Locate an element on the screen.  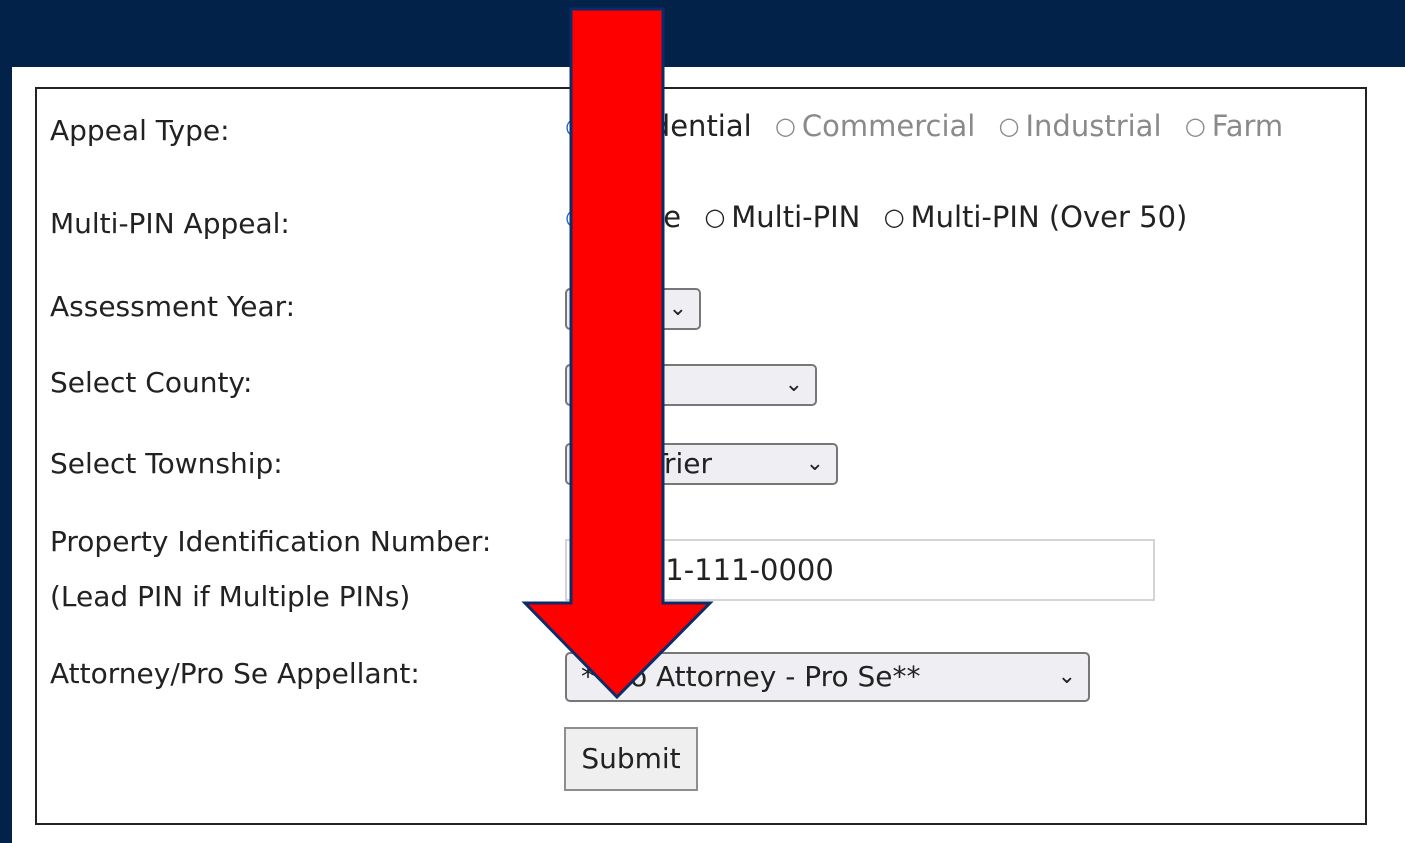
attorney-label: Attorney/Pro Se Appellant: is located at coordinates (235, 673).